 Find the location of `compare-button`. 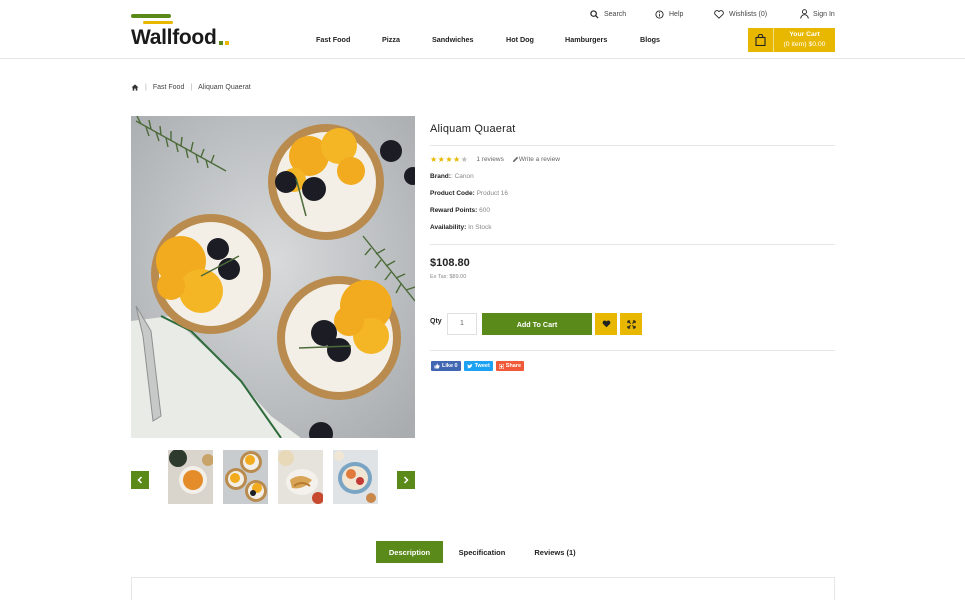

compare-button is located at coordinates (631, 324).